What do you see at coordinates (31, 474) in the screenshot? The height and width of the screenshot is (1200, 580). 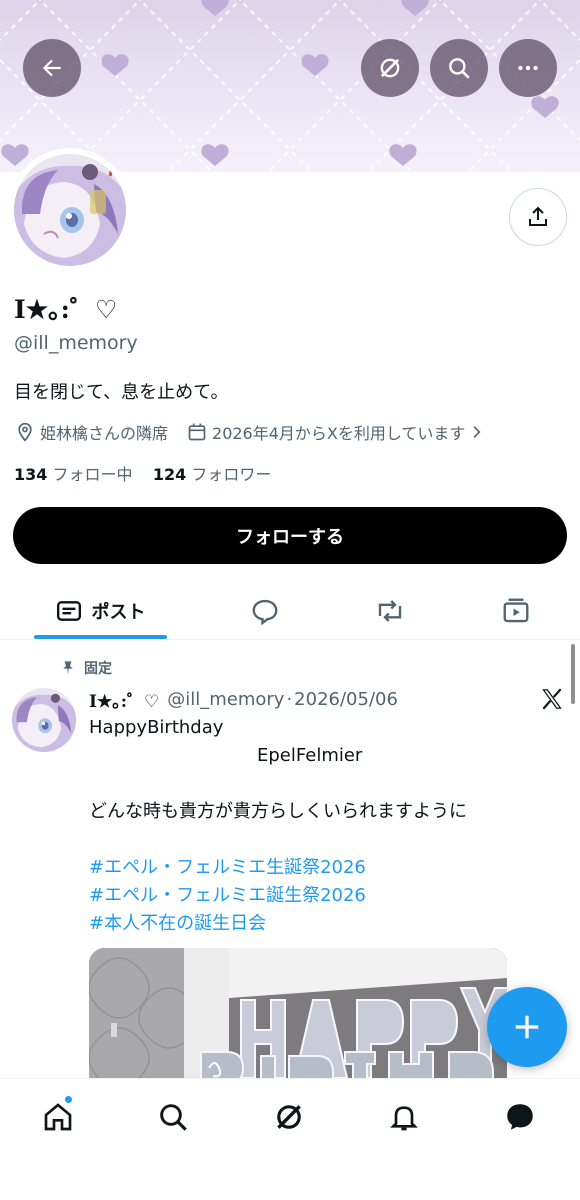 I see `following-count: 134` at bounding box center [31, 474].